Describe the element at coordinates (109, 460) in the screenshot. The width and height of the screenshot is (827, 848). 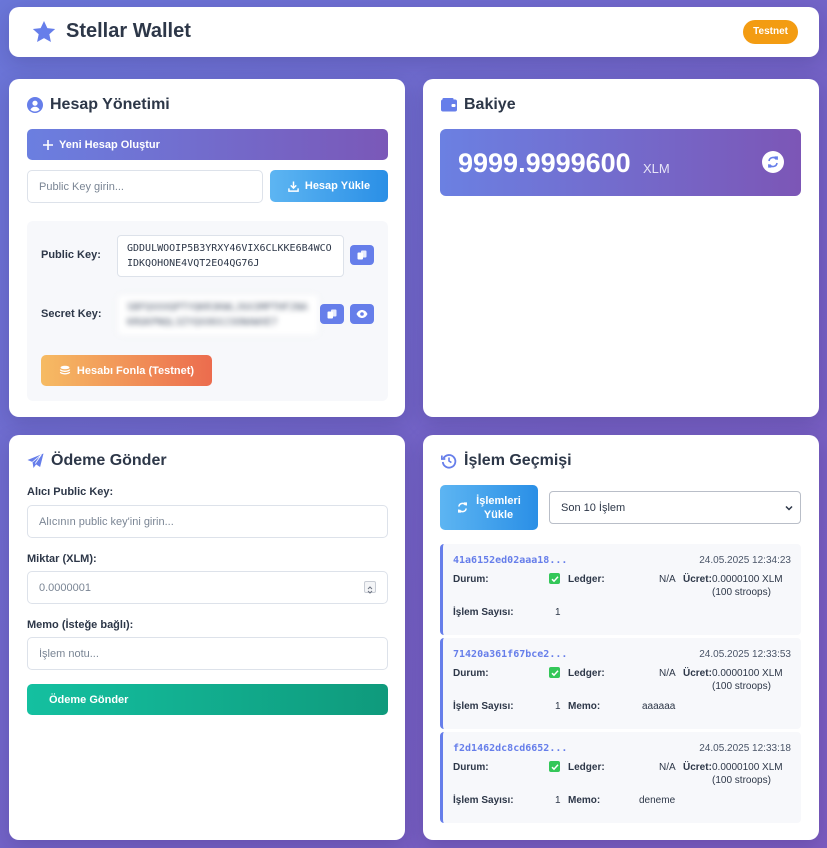
I see `payment-title-text: Ödeme Gönder` at that location.